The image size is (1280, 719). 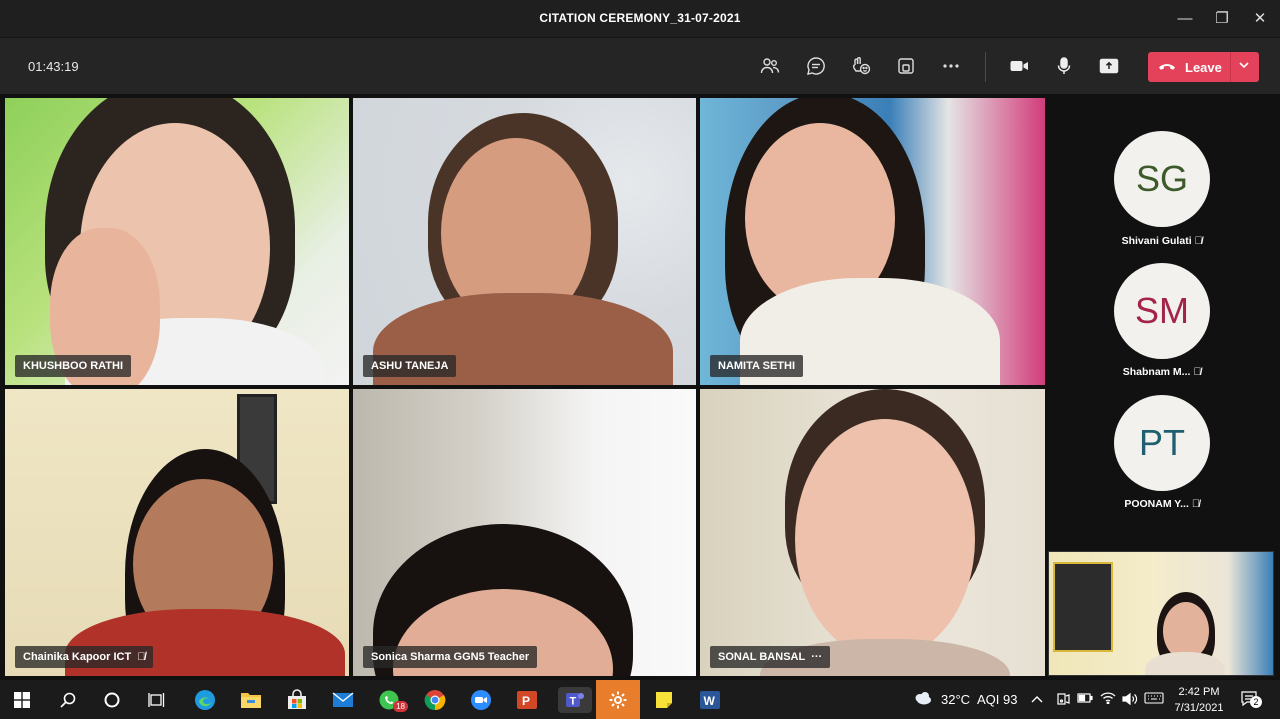 What do you see at coordinates (923, 699) in the screenshot?
I see `weather-icon` at bounding box center [923, 699].